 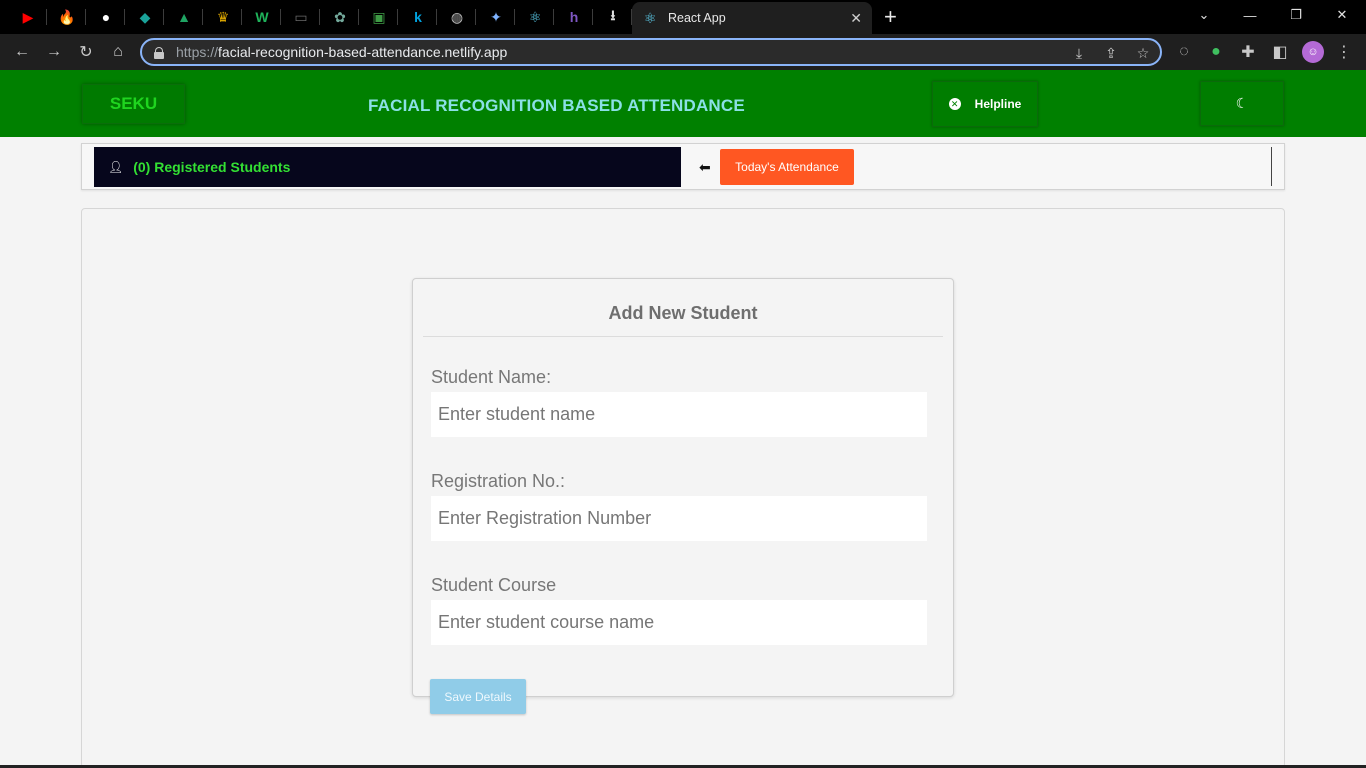 I want to click on bird-icon: ✦, so click(x=496, y=16).